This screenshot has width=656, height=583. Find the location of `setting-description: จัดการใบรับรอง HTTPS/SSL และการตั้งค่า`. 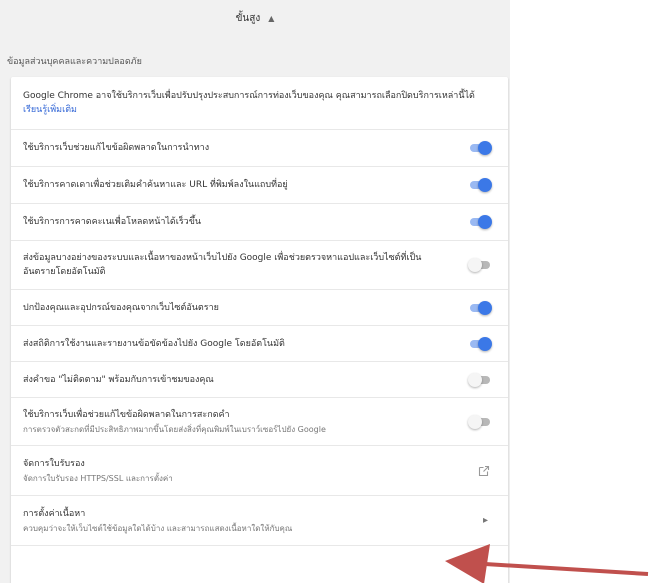

setting-description: จัดการใบรับรอง HTTPS/SSL และการตั้งค่า is located at coordinates (98, 478).